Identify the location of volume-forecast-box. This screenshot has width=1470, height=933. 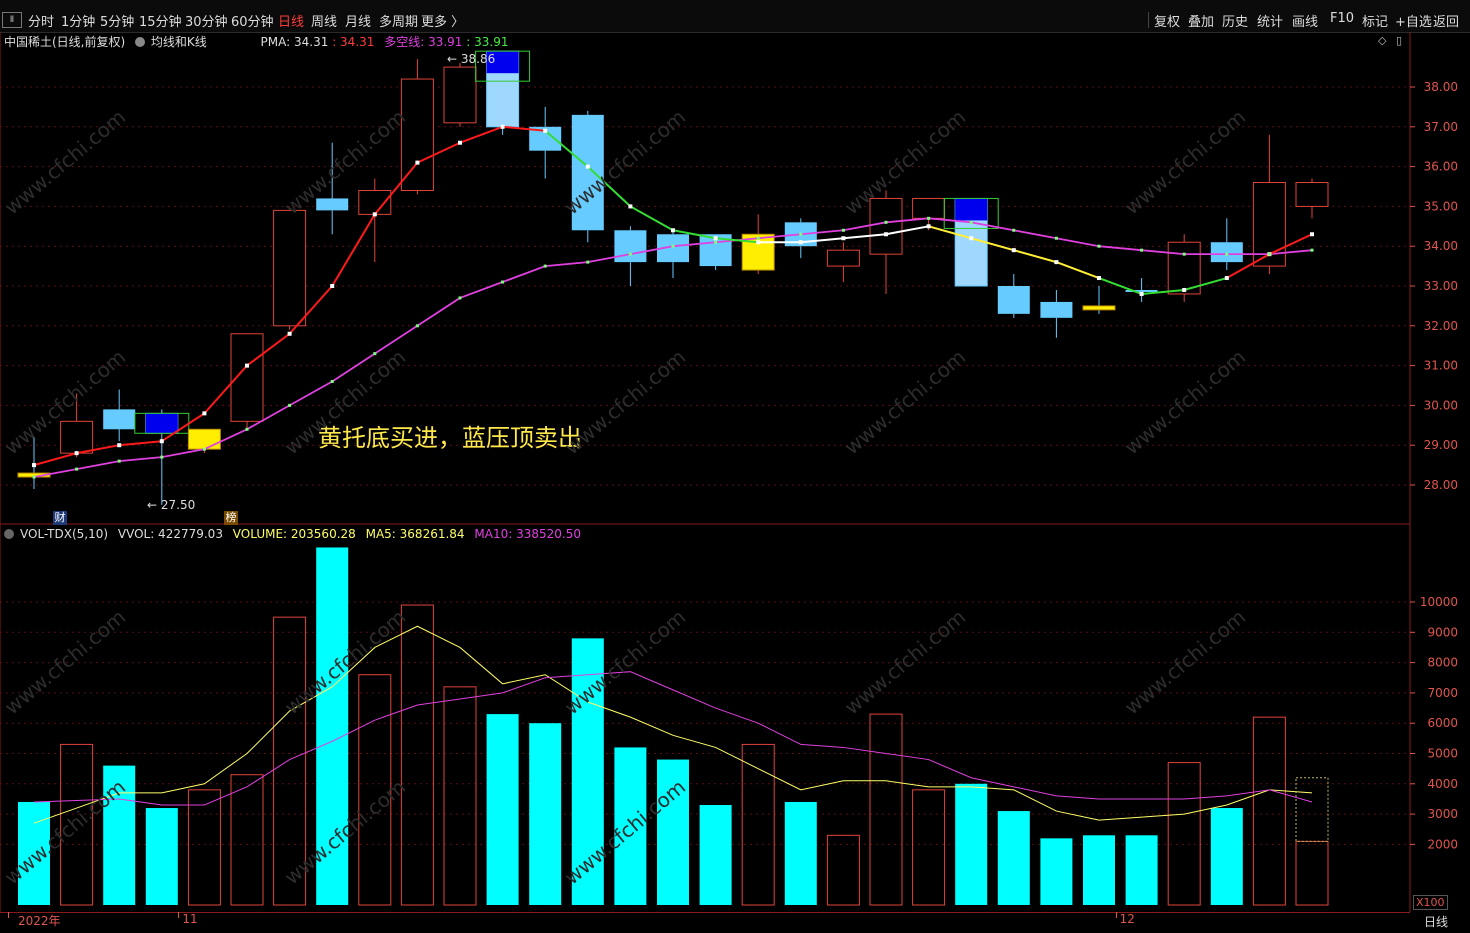
(1312, 809).